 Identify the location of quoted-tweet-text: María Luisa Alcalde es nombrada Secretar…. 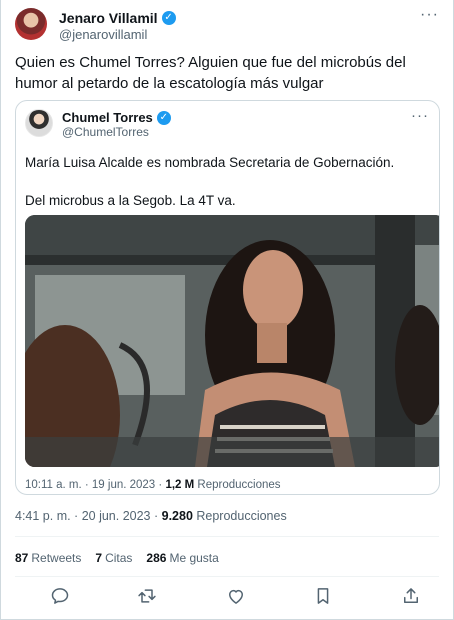
(210, 181).